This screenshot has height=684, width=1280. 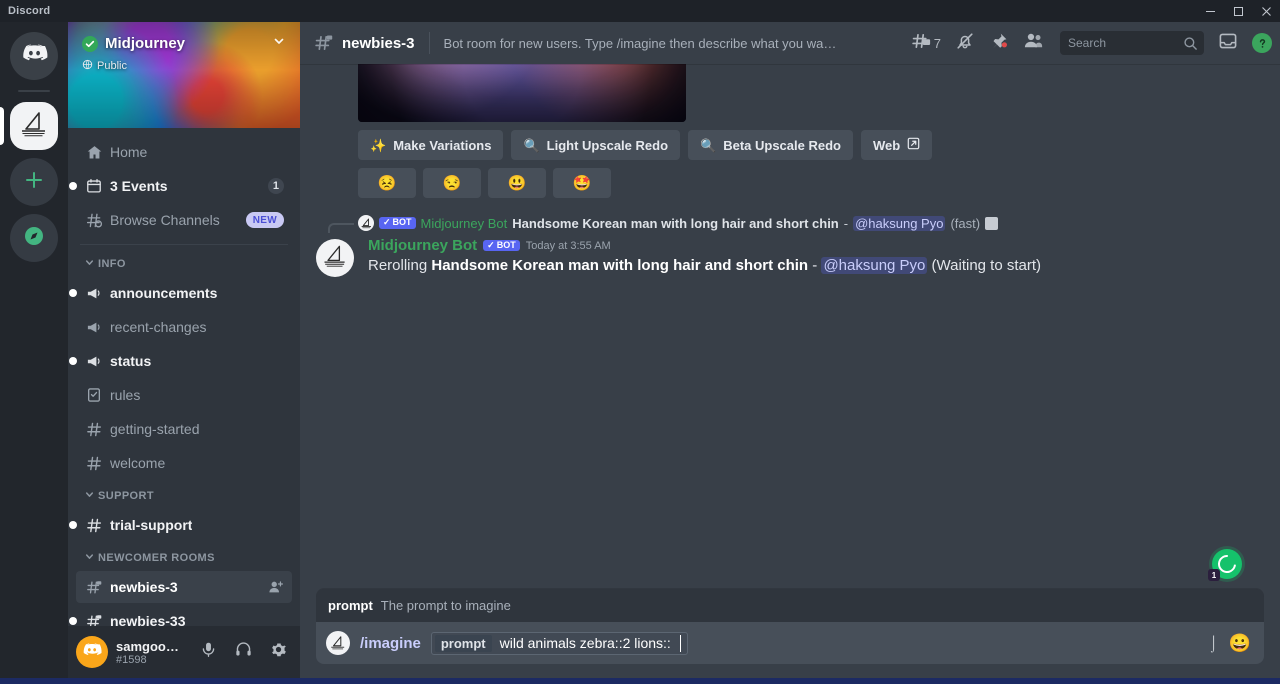 What do you see at coordinates (184, 75) in the screenshot?
I see `server-banner: Midjourney Public` at bounding box center [184, 75].